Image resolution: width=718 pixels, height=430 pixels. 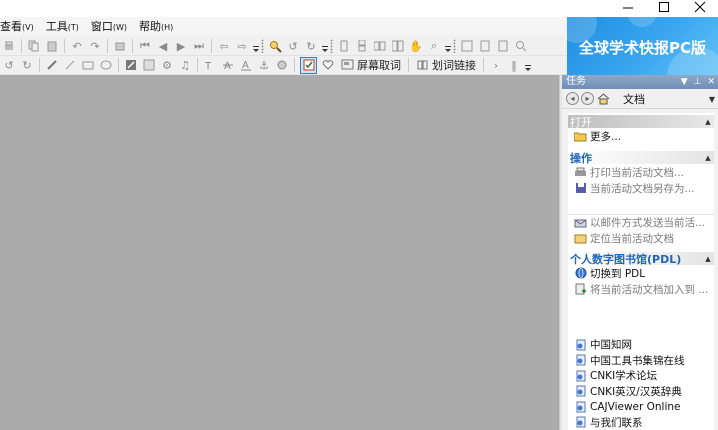 I want to click on play-icon: ›, so click(x=496, y=65).